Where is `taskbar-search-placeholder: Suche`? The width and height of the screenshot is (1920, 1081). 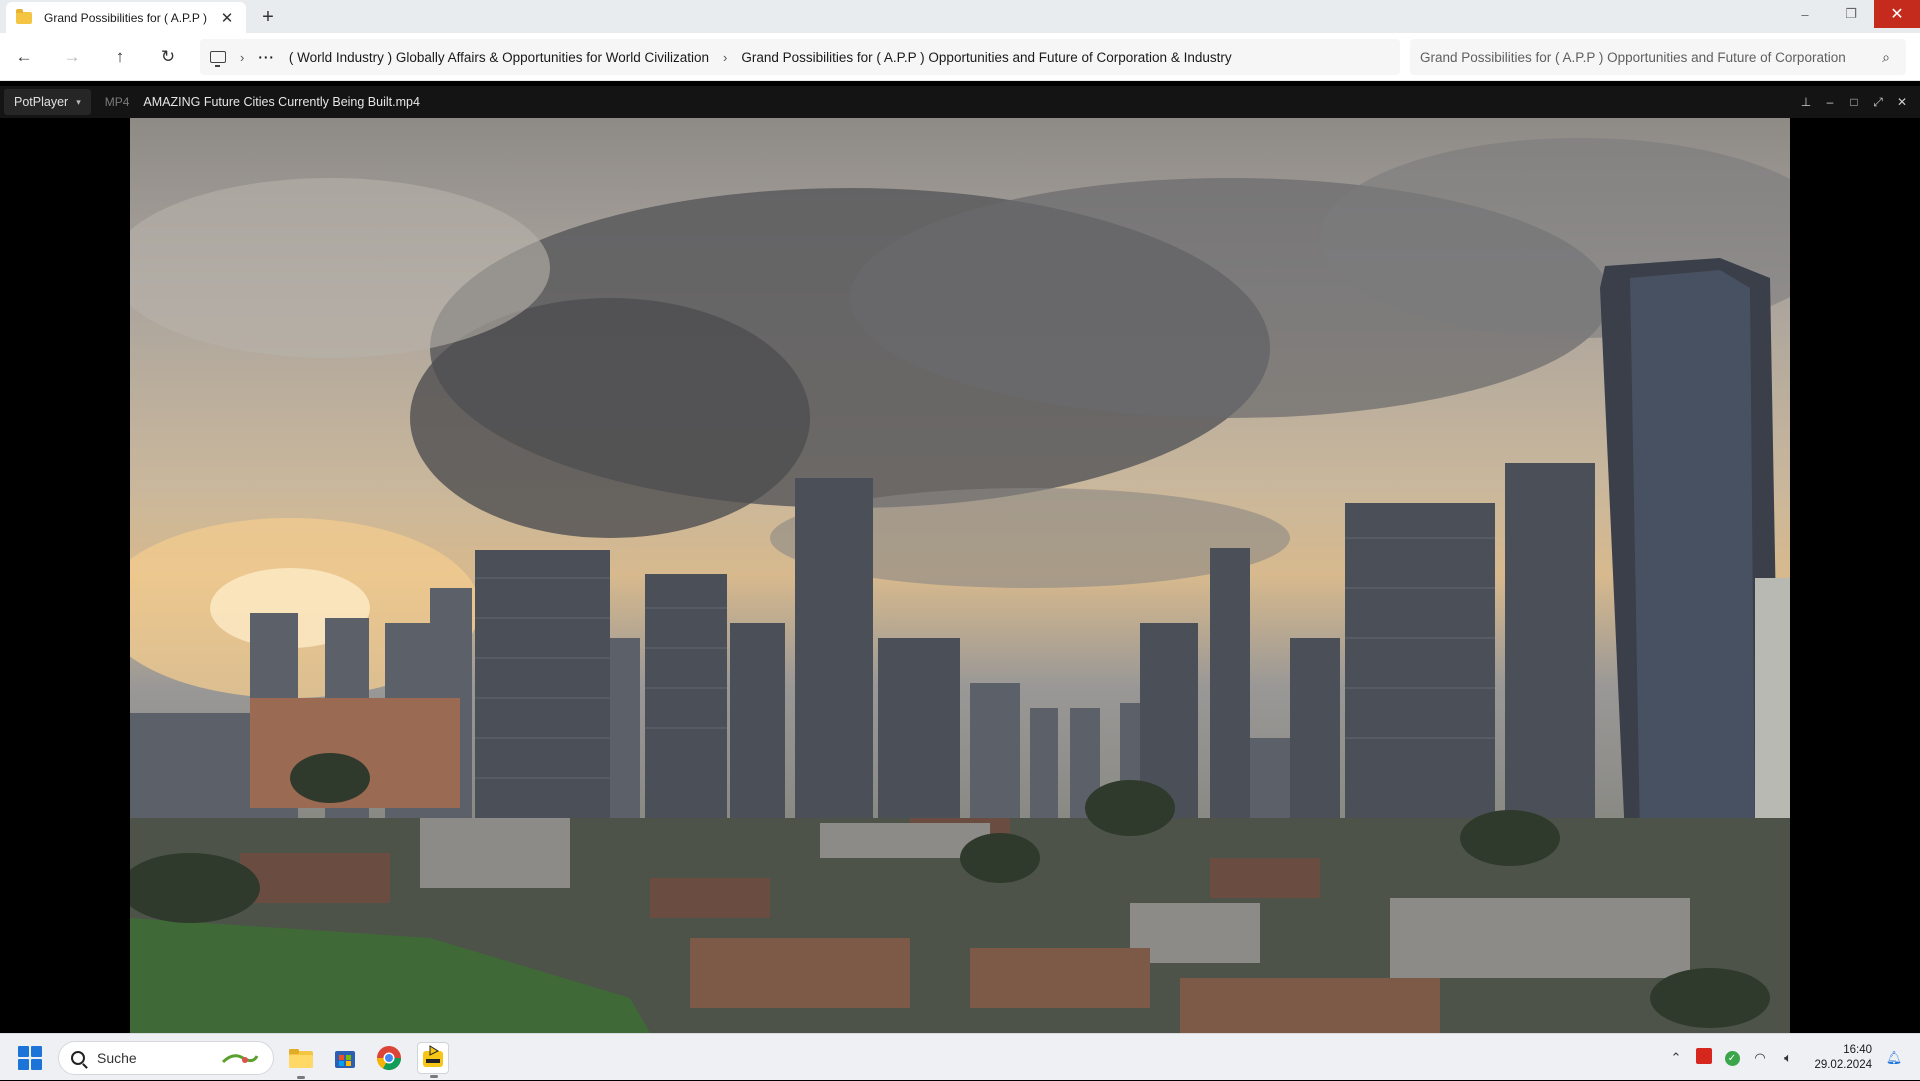 taskbar-search-placeholder: Suche is located at coordinates (117, 1058).